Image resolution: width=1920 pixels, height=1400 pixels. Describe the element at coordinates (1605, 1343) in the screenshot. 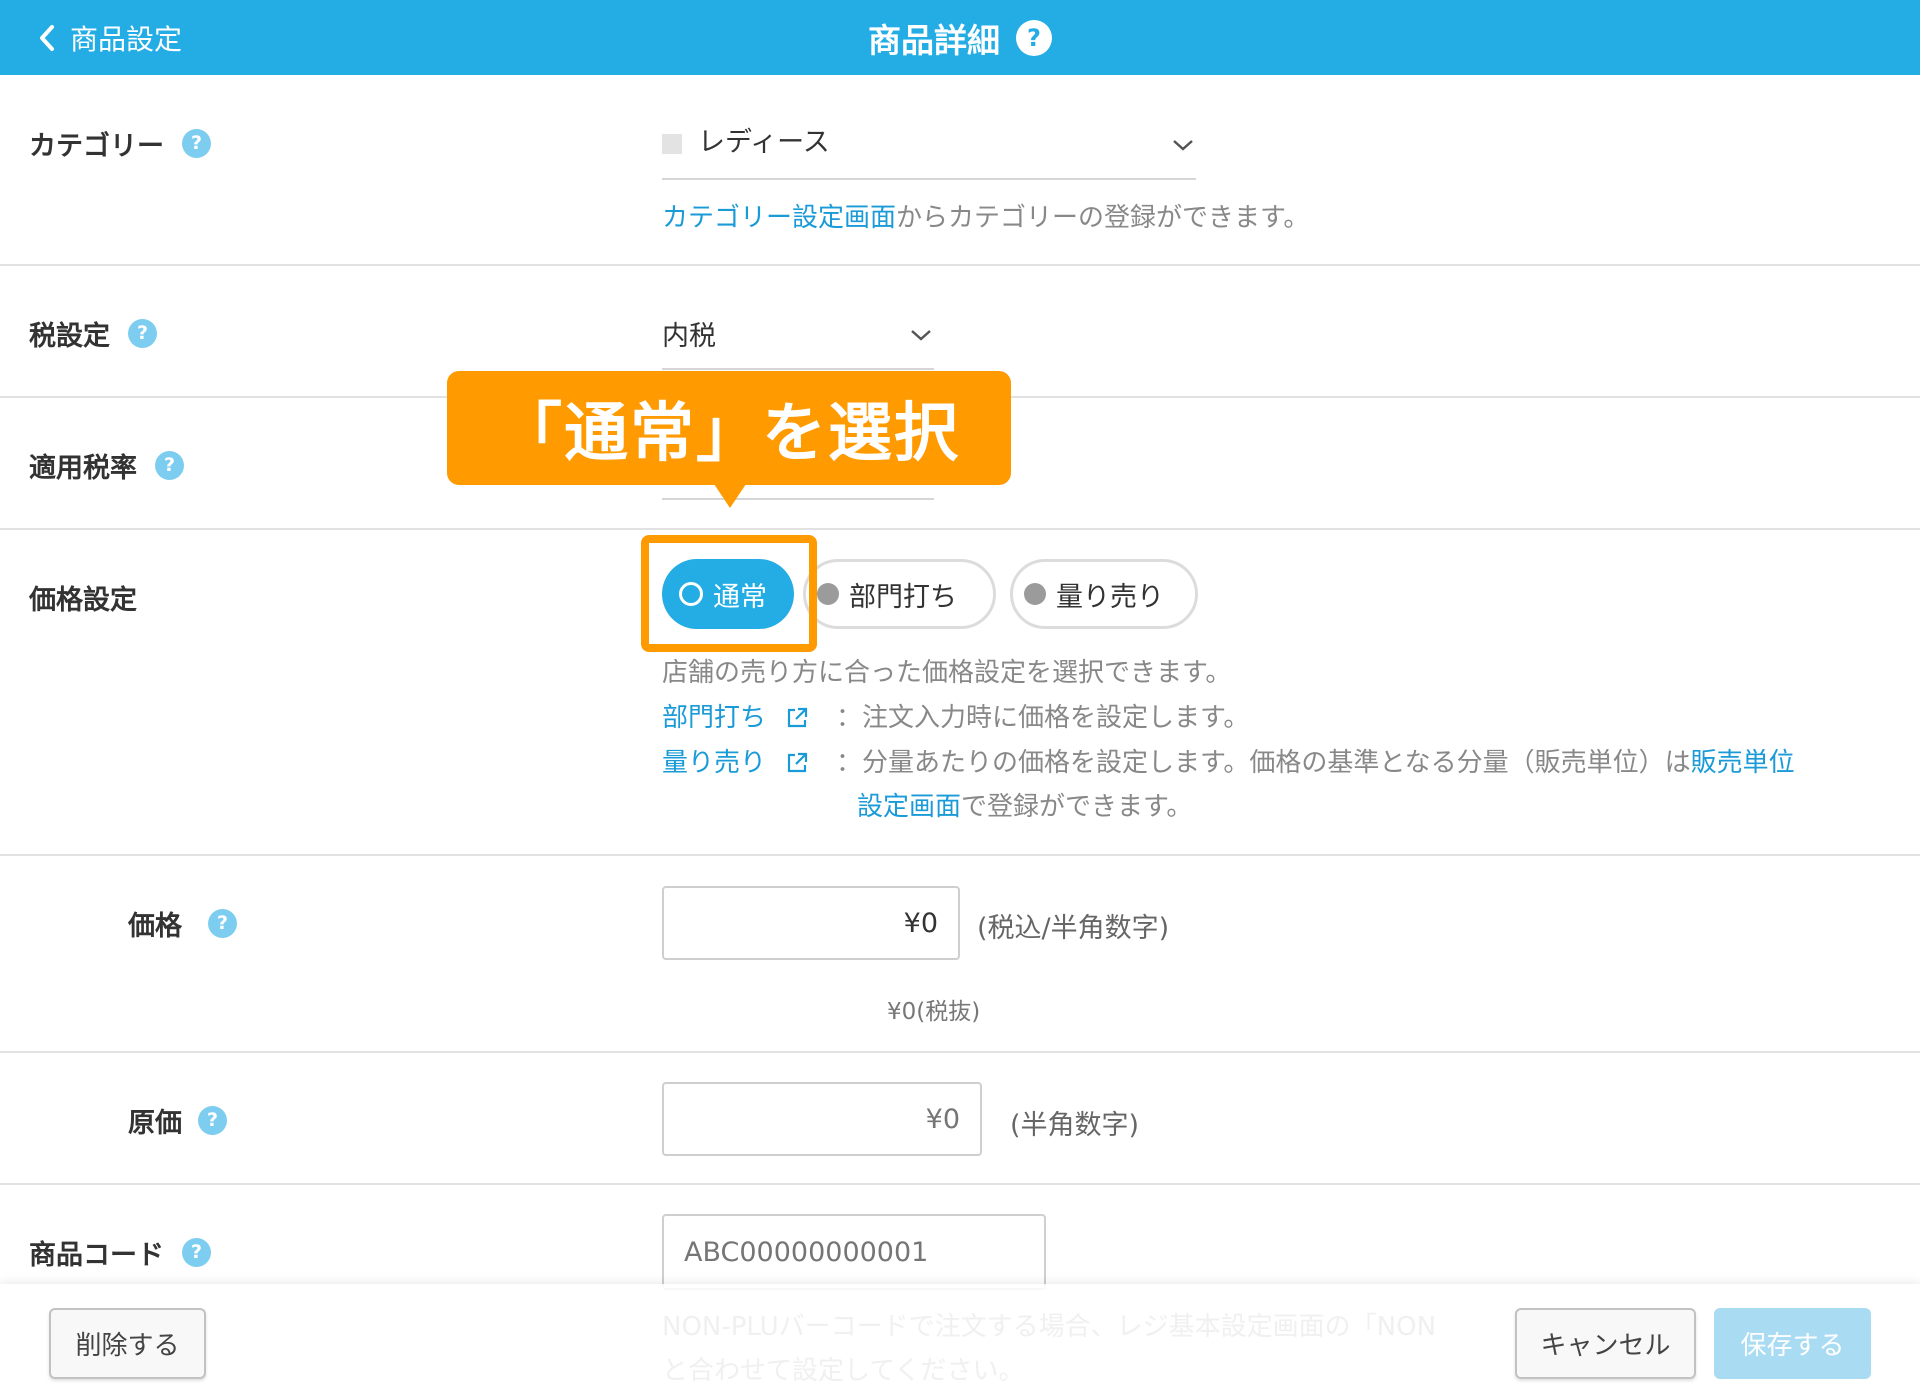

I see `cancel-button: キャンセル` at that location.